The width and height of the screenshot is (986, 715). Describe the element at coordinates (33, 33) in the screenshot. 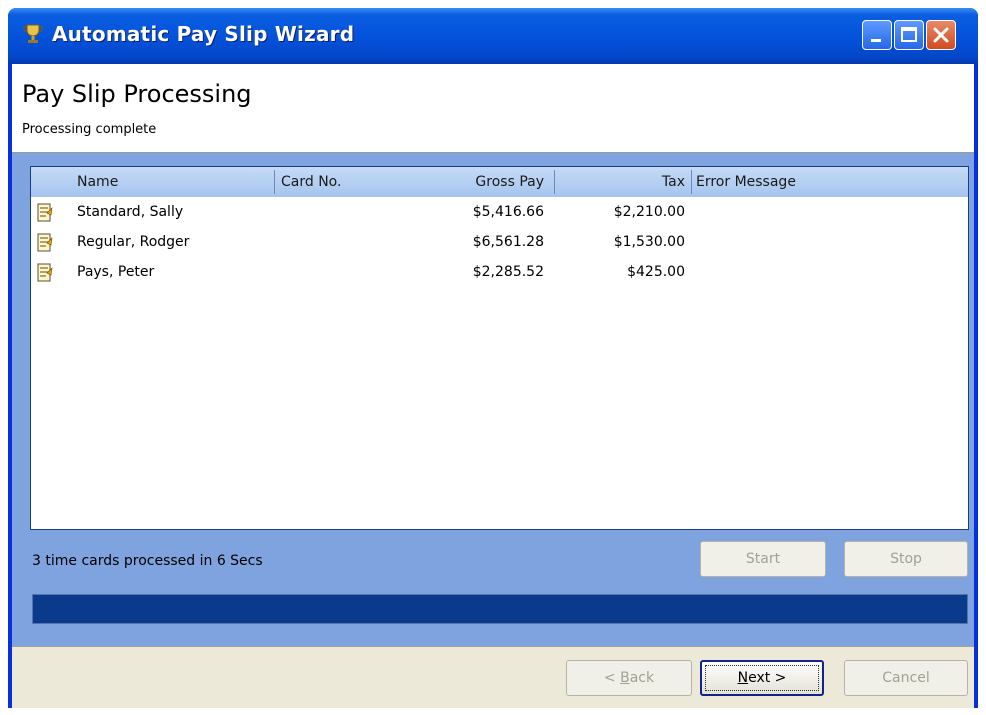

I see `trophy-icon` at that location.